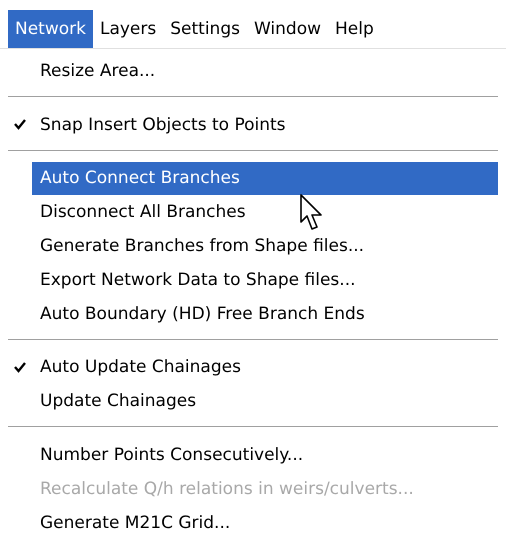  Describe the element at coordinates (354, 29) in the screenshot. I see `menu-bar-item: Help` at that location.